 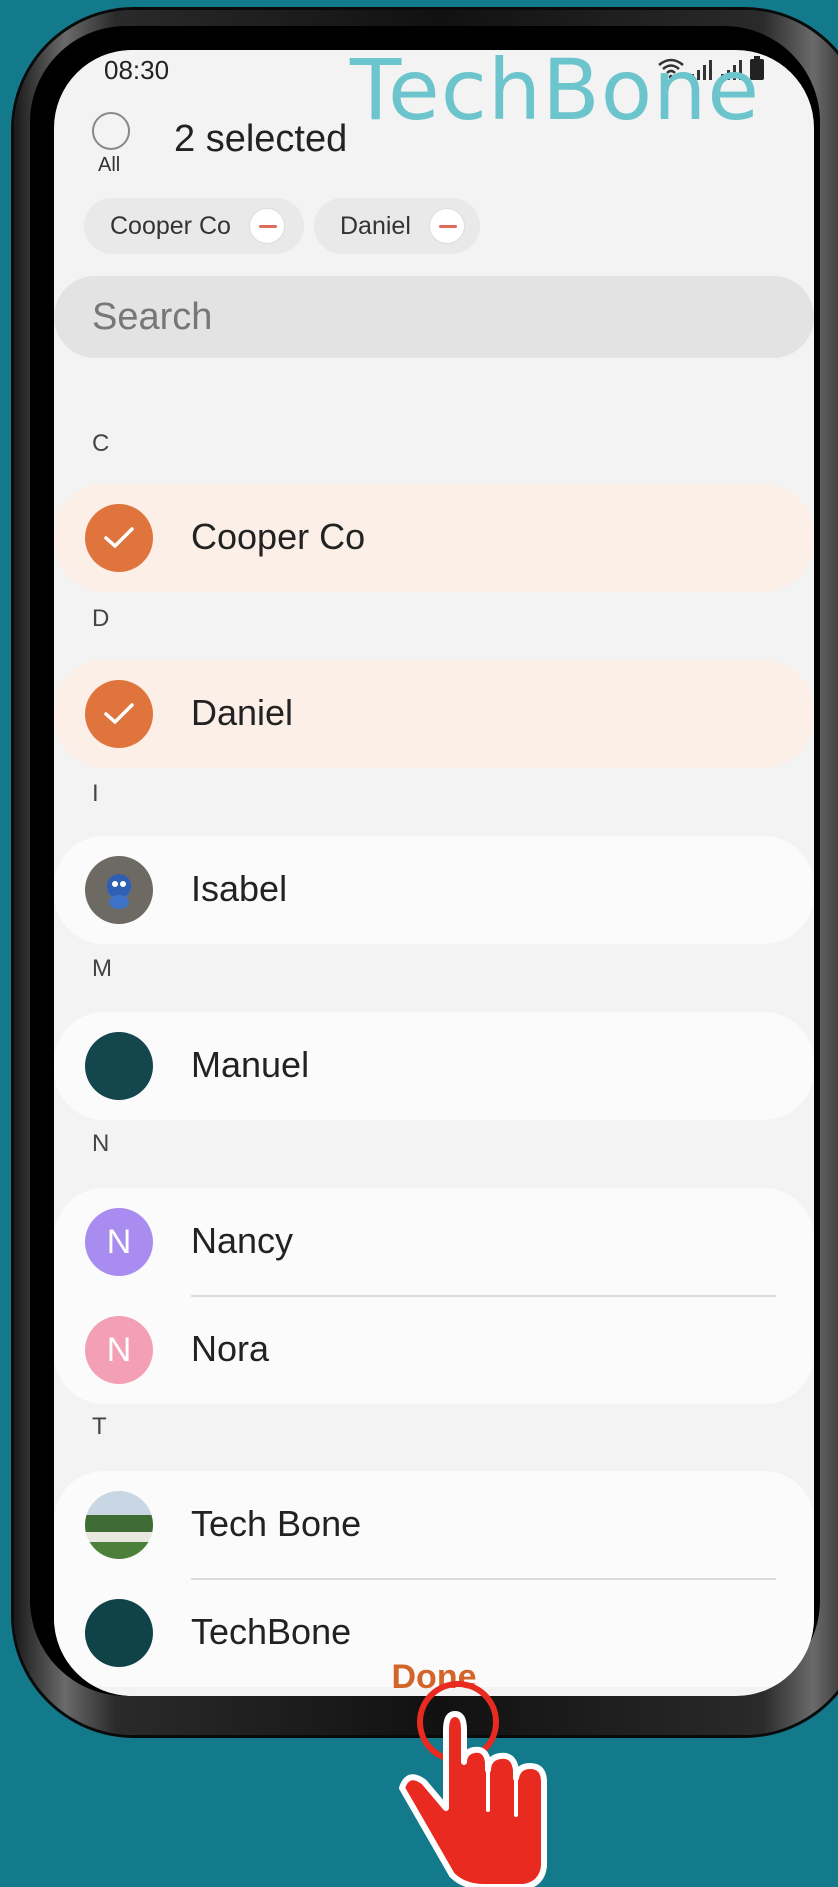 What do you see at coordinates (109, 165) in the screenshot?
I see `select-all-label: All` at bounding box center [109, 165].